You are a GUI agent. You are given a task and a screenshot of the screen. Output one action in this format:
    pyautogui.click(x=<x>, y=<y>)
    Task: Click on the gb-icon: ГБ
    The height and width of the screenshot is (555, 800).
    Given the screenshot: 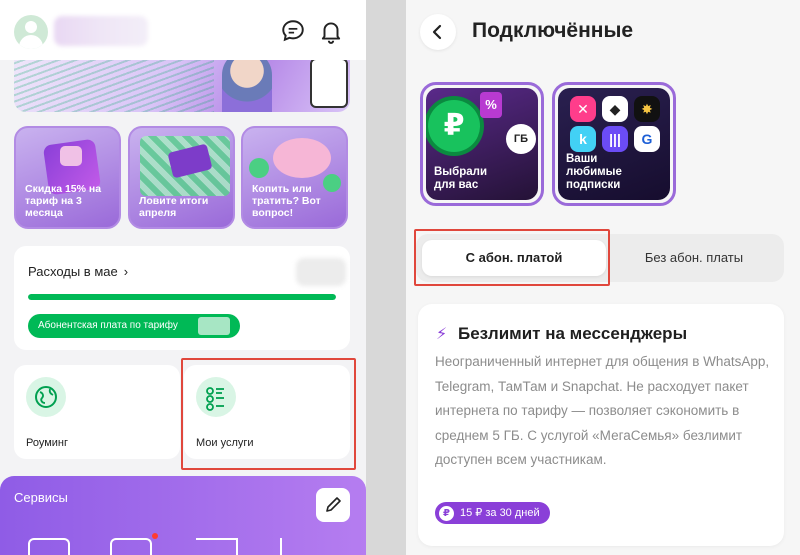 What is the action you would take?
    pyautogui.click(x=521, y=139)
    